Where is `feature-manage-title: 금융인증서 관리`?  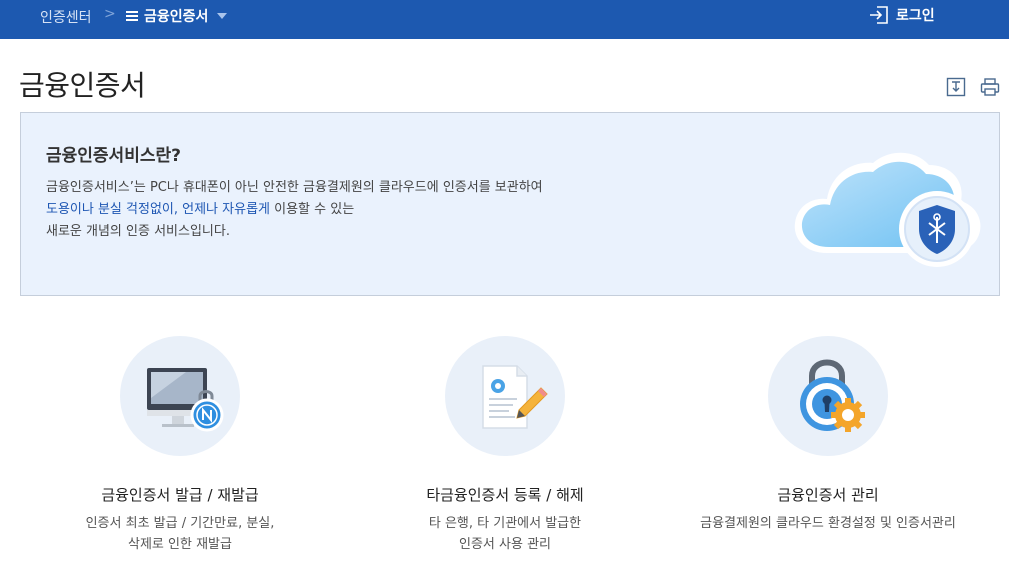
feature-manage-title: 금융인증서 관리 is located at coordinates (828, 494).